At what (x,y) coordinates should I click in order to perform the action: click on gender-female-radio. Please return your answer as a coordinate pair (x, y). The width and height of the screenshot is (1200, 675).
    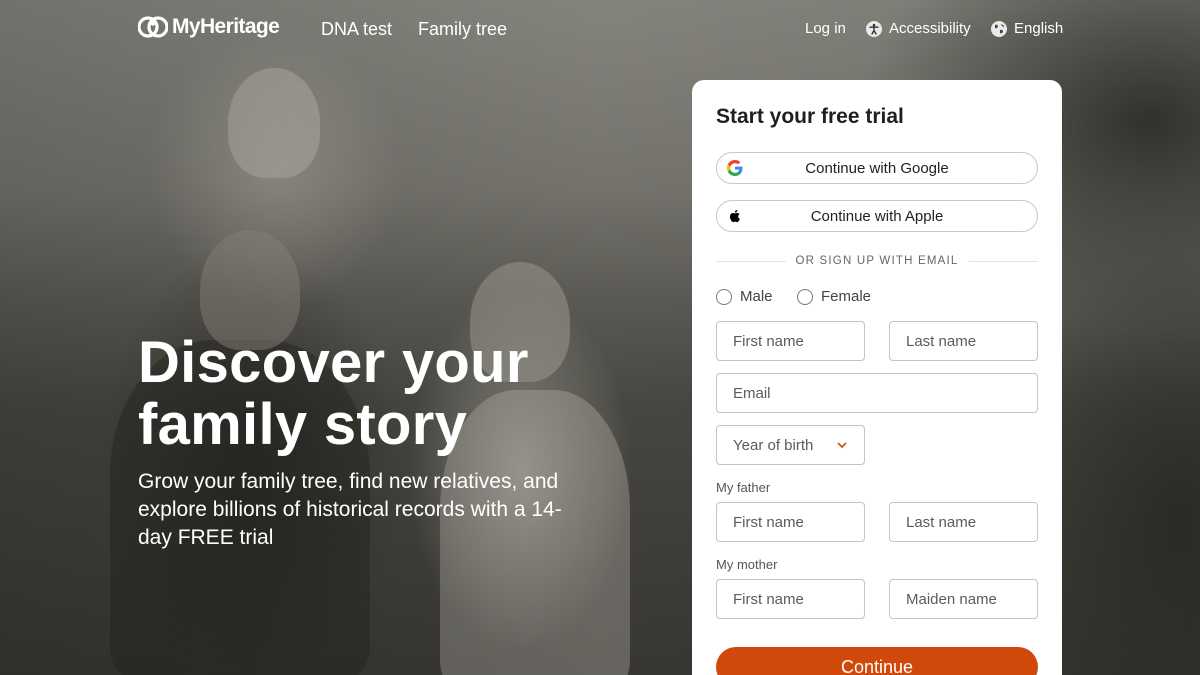
    Looking at the image, I should click on (805, 296).